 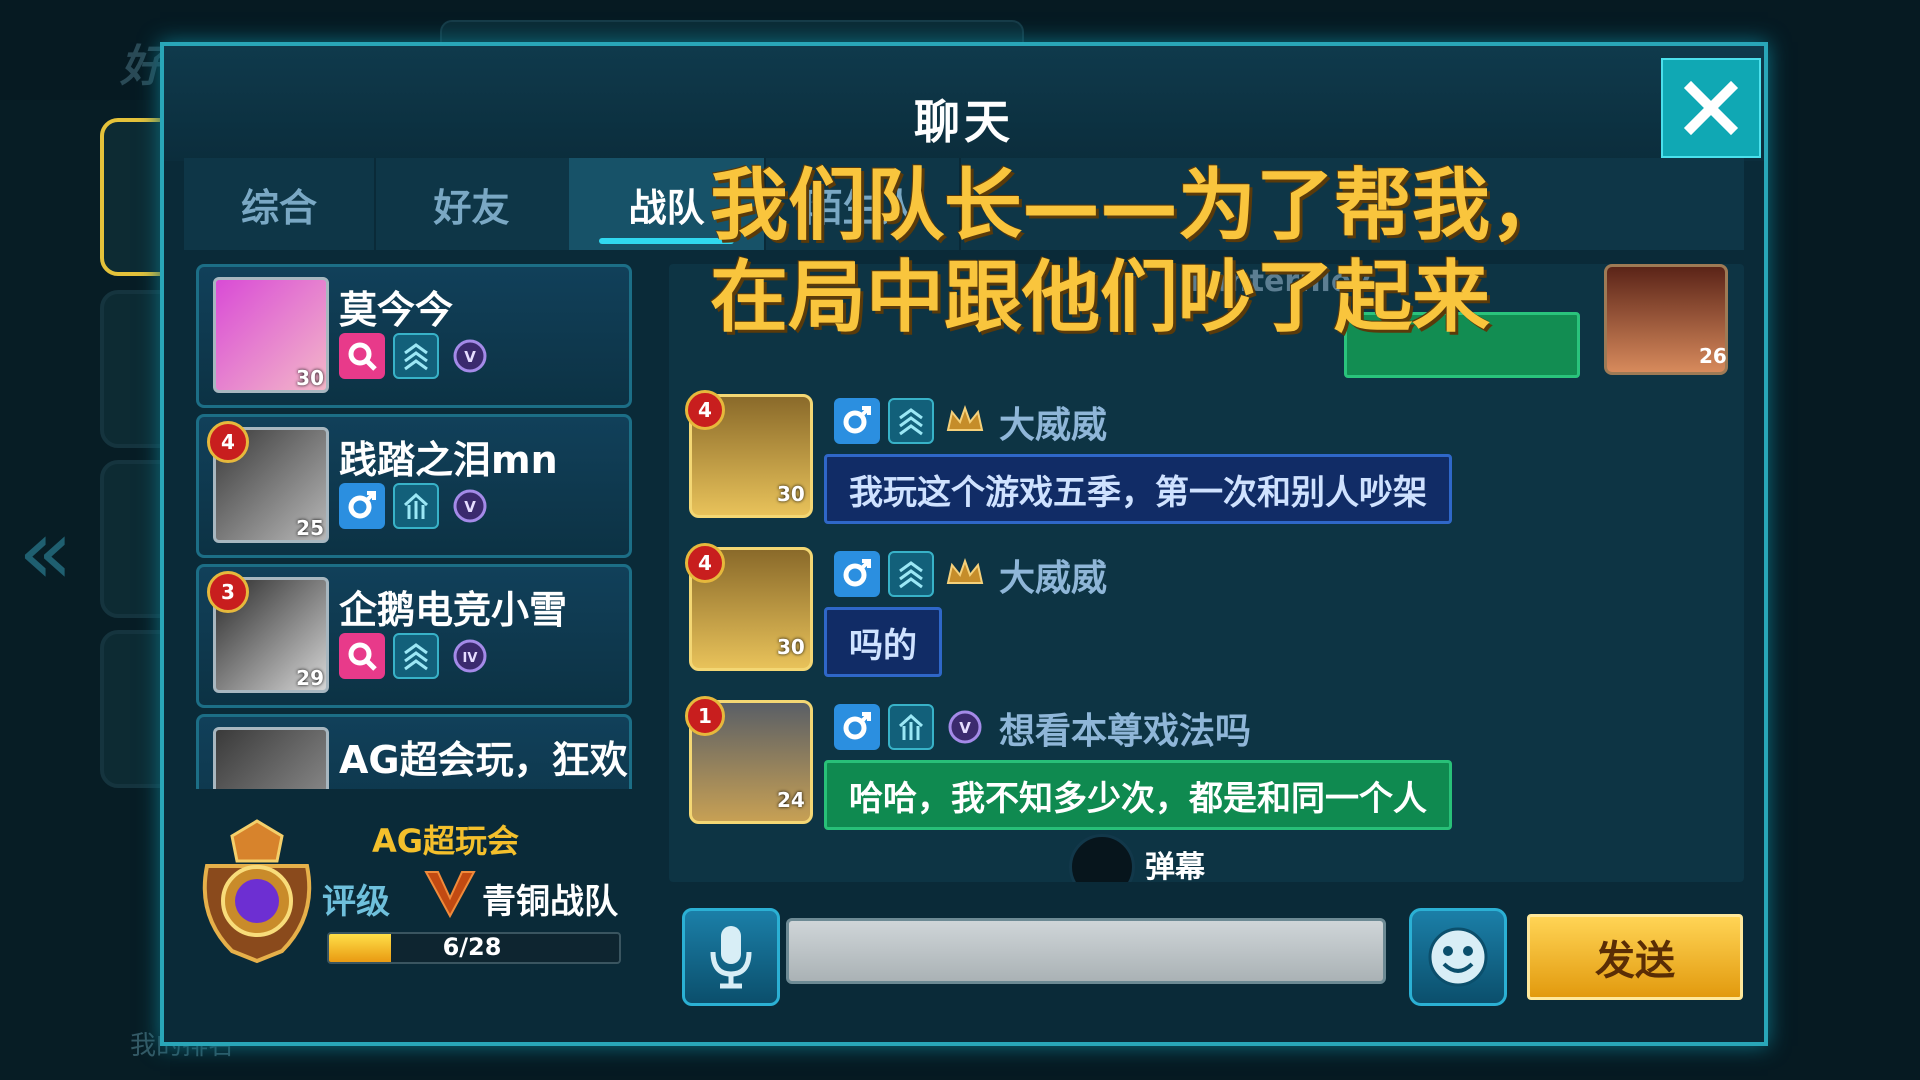 I want to click on team-info: AG超玩会 评级 青铜战队 6/28, so click(x=417, y=916).